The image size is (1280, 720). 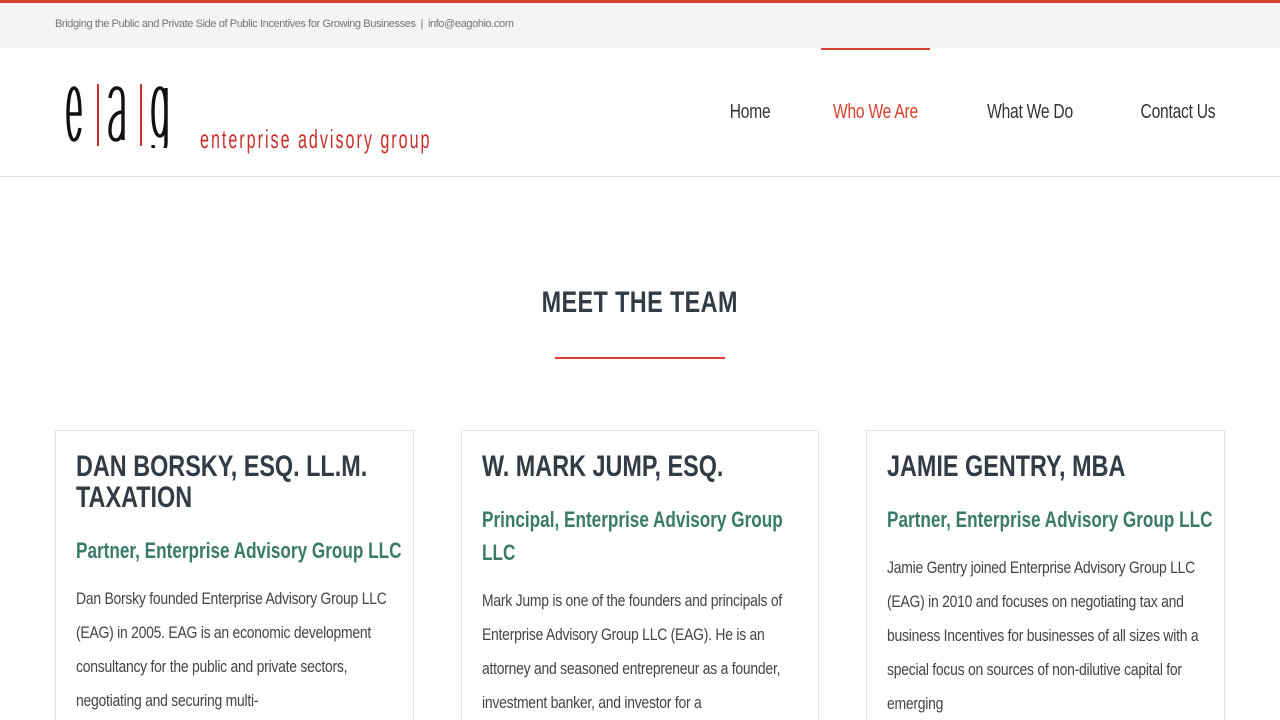 What do you see at coordinates (640, 358) in the screenshot?
I see `title-separator` at bounding box center [640, 358].